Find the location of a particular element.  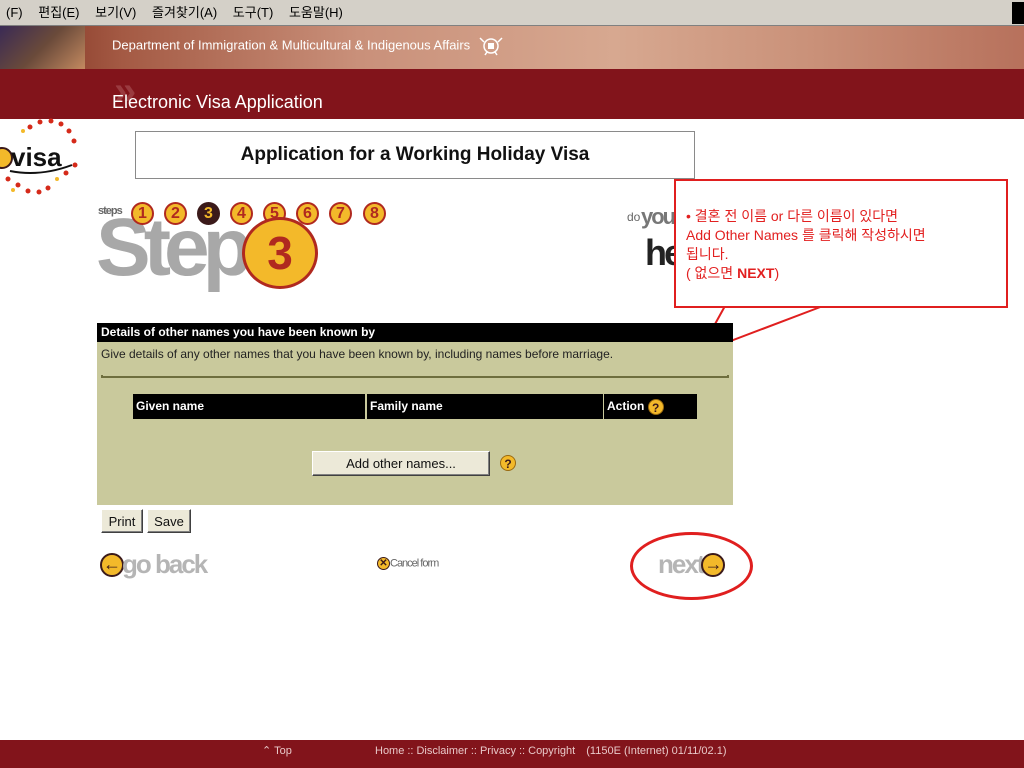

steps-label: steps is located at coordinates (110, 211).